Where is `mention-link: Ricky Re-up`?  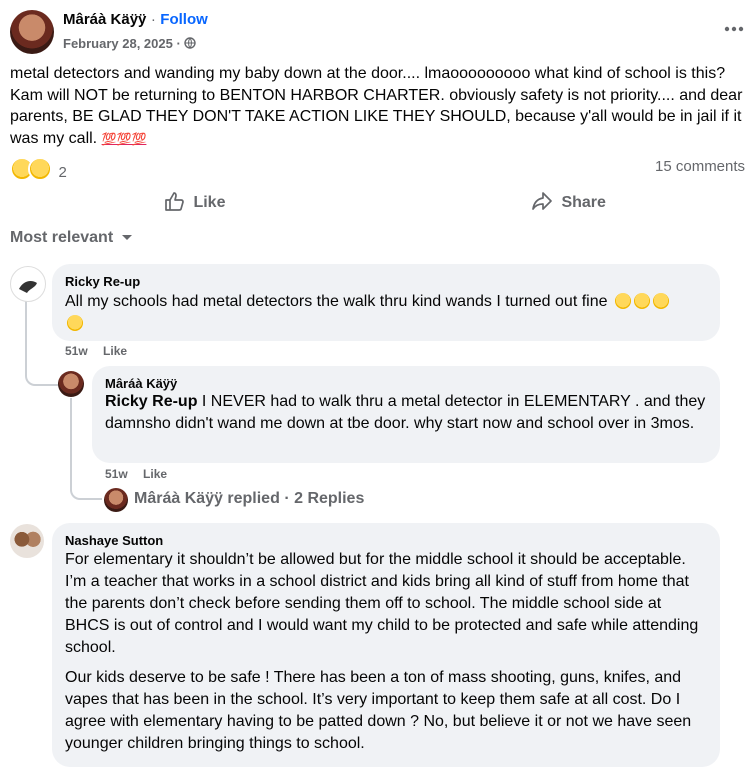 mention-link: Ricky Re-up is located at coordinates (151, 401).